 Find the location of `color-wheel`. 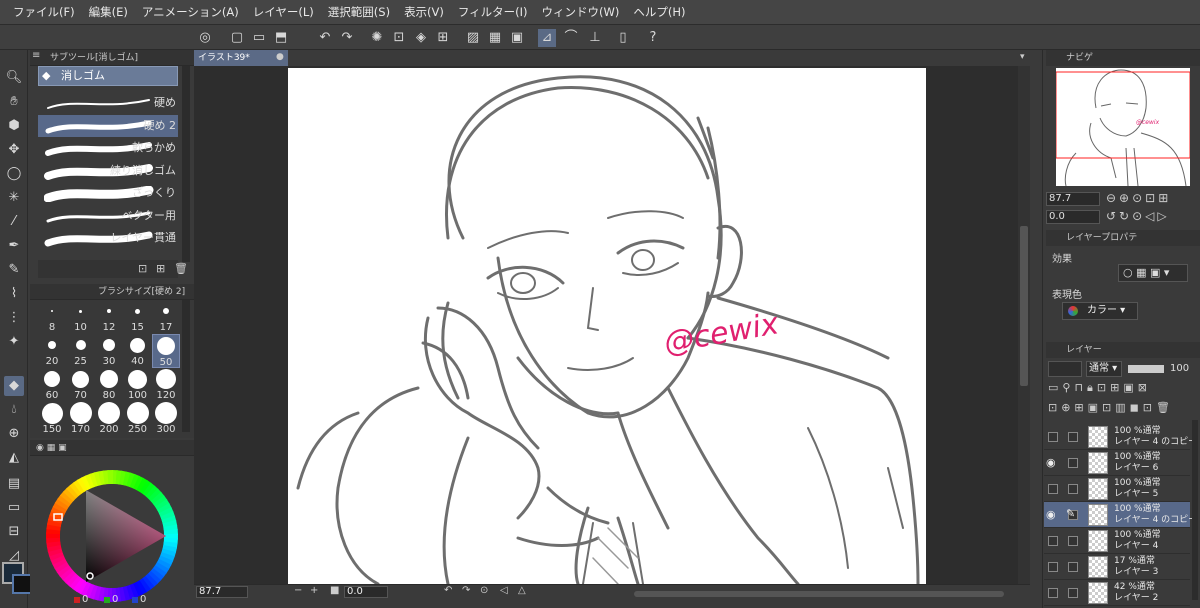

color-wheel is located at coordinates (112, 536).